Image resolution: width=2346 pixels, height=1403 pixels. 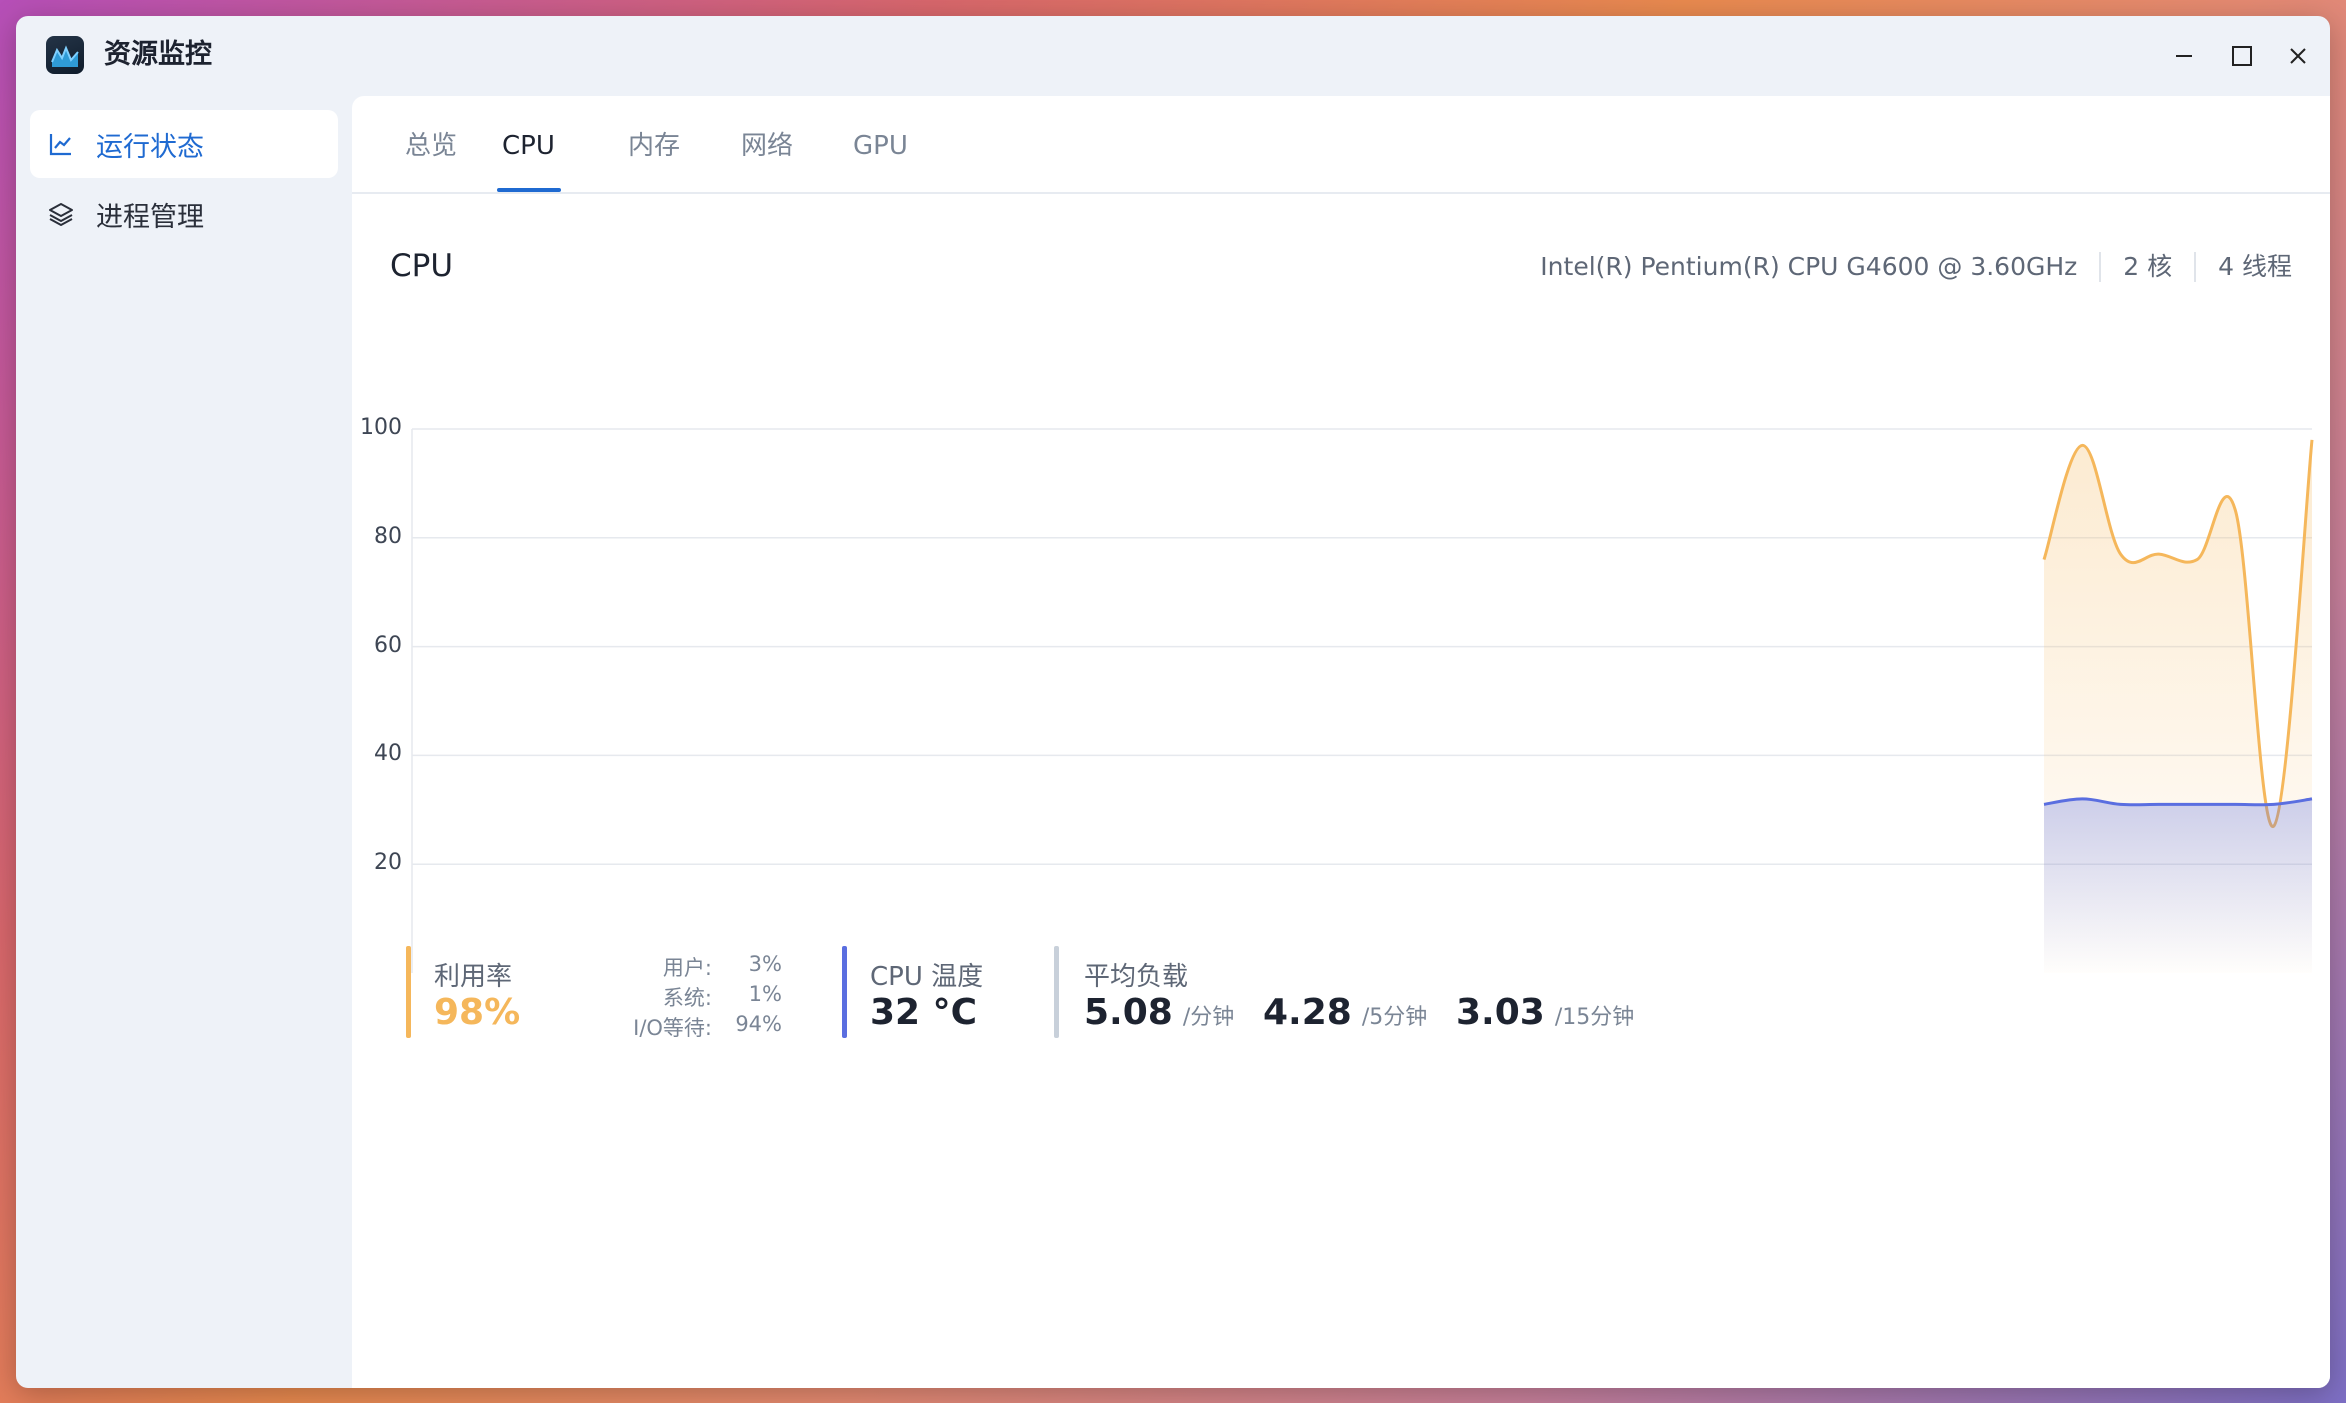 I want to click on sidebar: 运行状态 进程管理, so click(x=184, y=180).